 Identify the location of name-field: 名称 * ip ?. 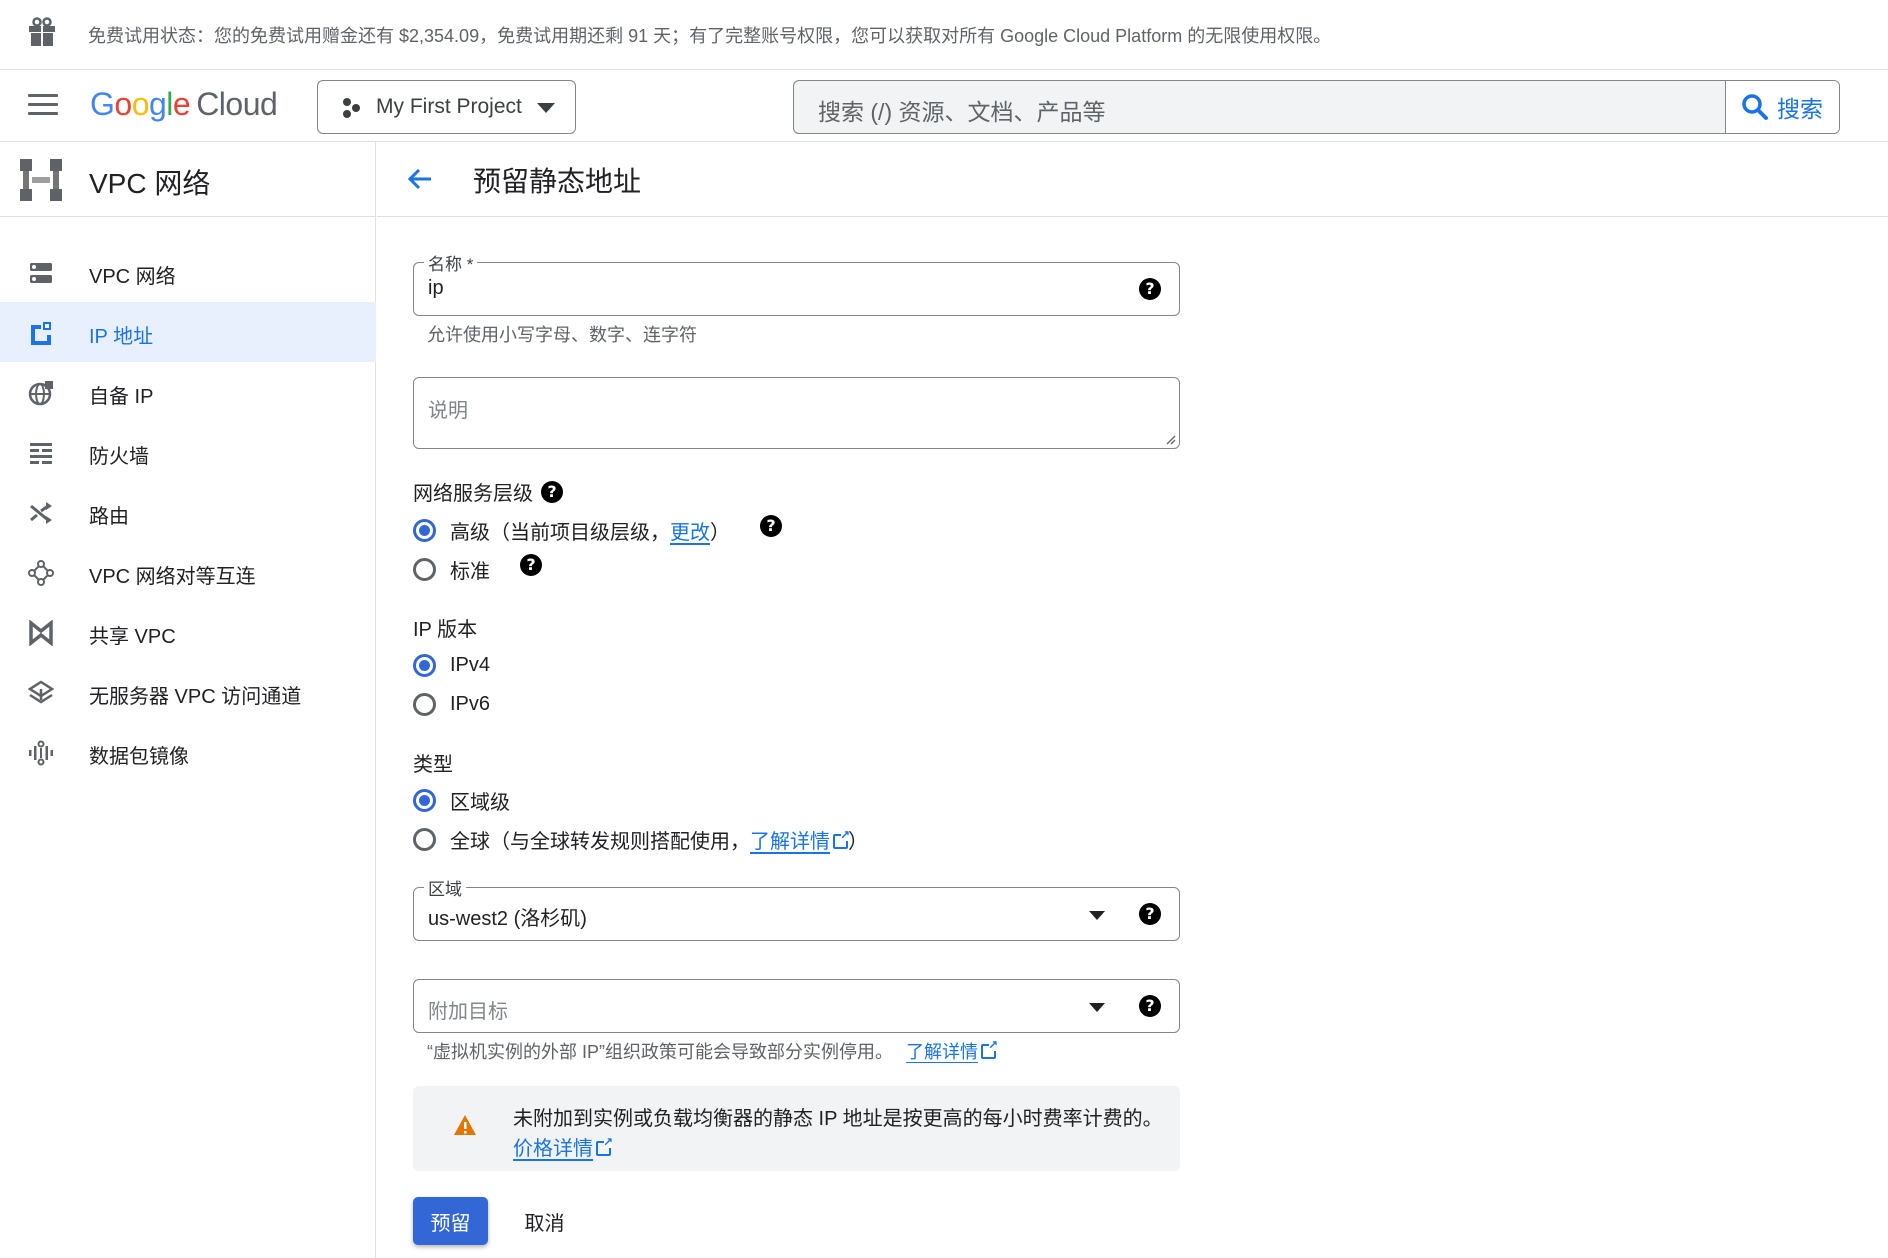
(796, 283).